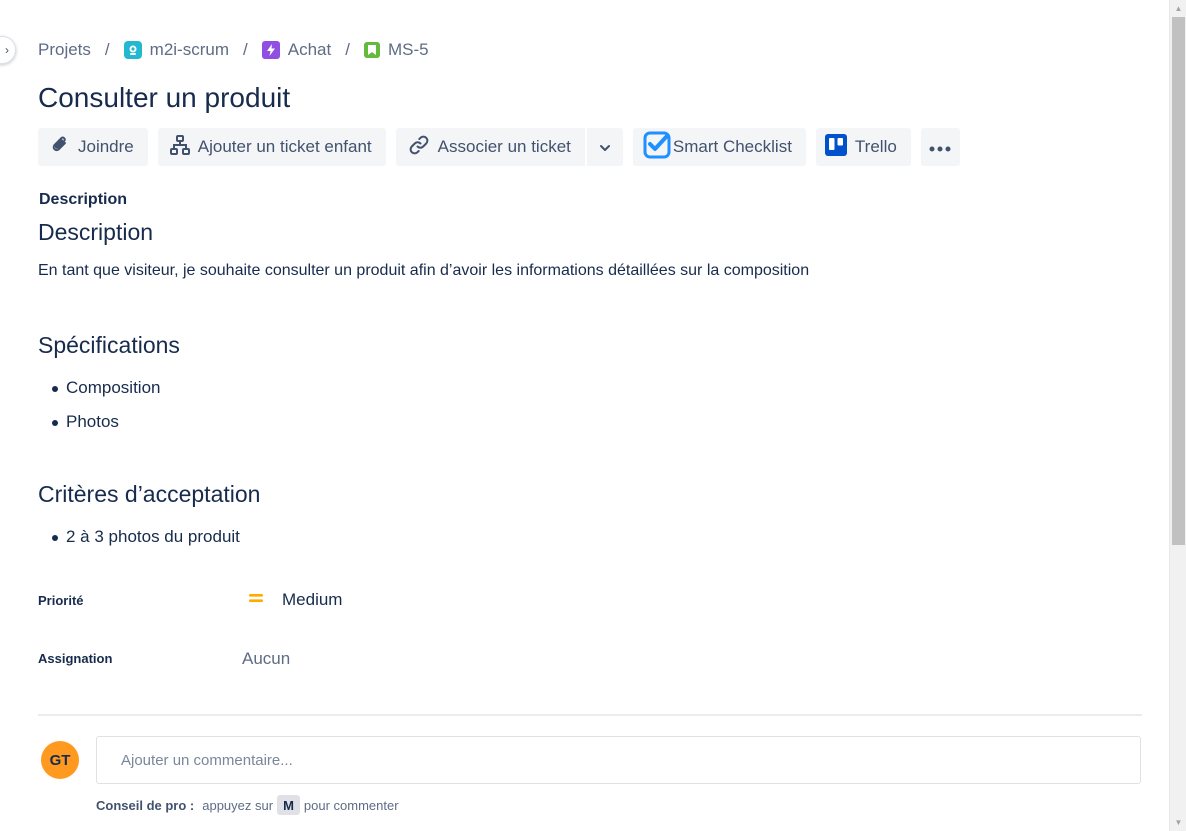  What do you see at coordinates (256, 600) in the screenshot?
I see `priority-medium-icon` at bounding box center [256, 600].